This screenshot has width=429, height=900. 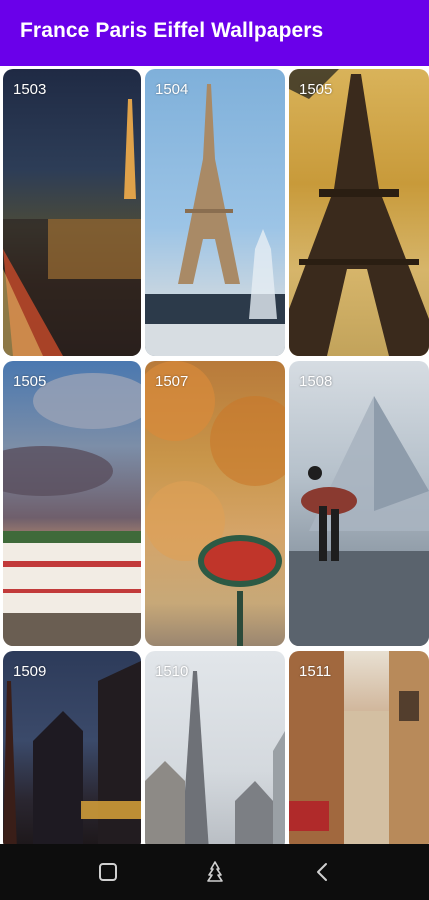 I want to click on wallpaper-number: 1509, so click(x=30, y=671).